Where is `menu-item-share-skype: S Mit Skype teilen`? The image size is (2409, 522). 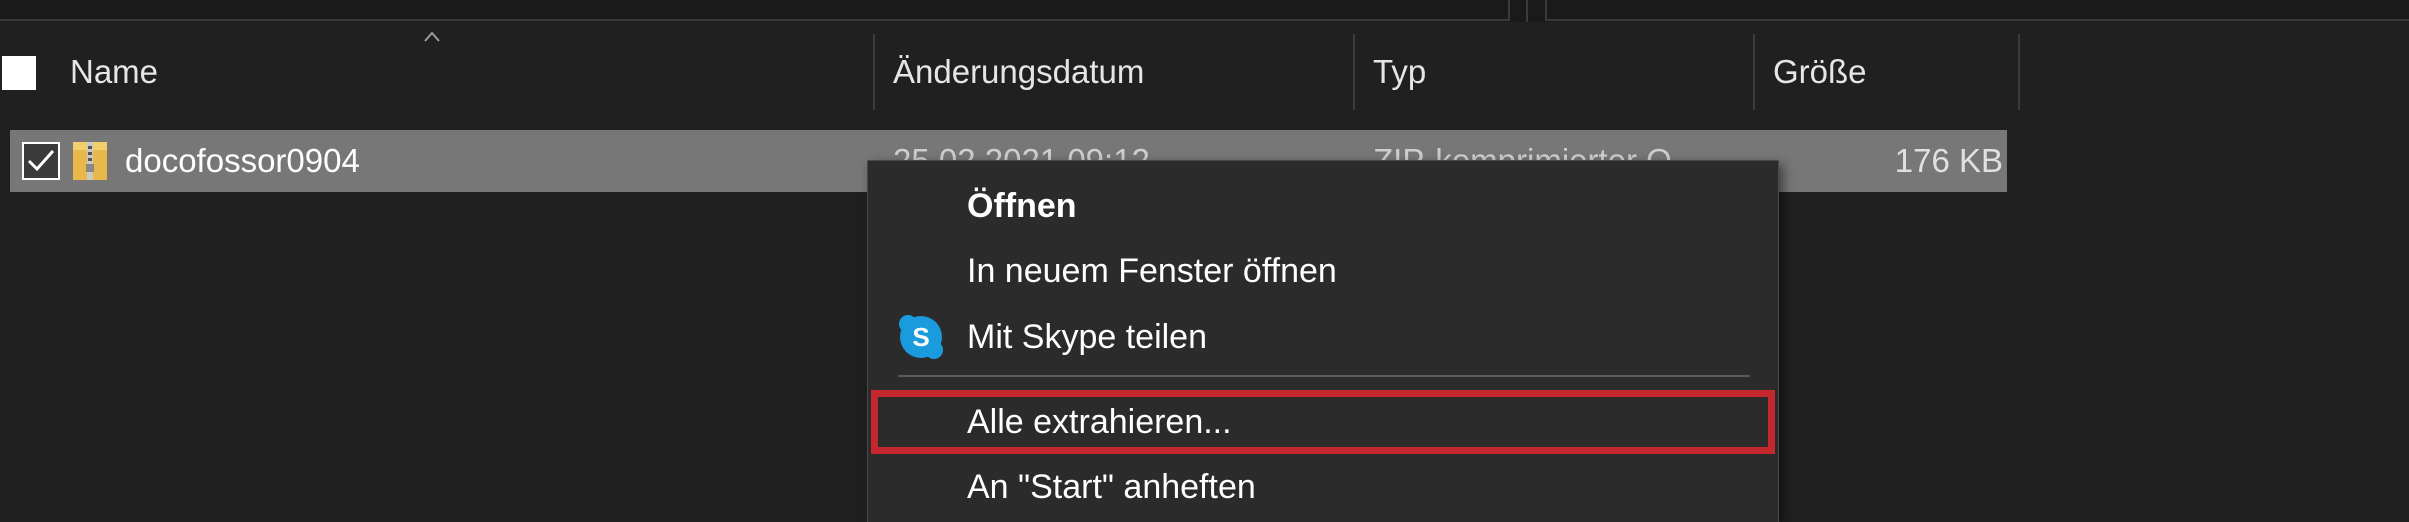 menu-item-share-skype: S Mit Skype teilen is located at coordinates (1323, 337).